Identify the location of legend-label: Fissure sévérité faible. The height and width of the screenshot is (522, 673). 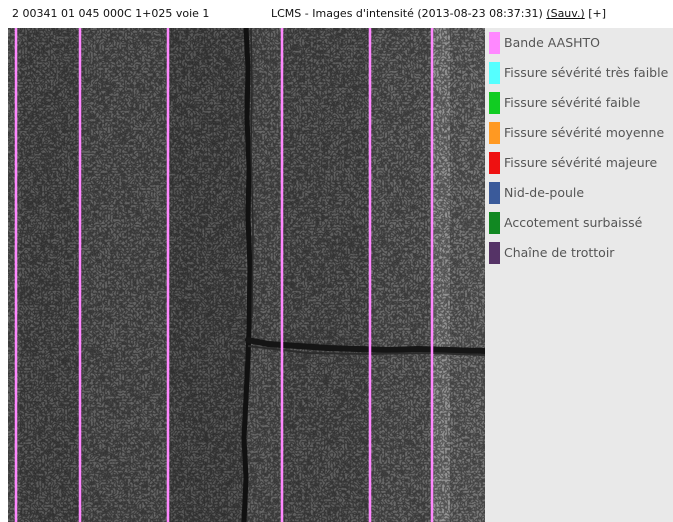
(572, 102).